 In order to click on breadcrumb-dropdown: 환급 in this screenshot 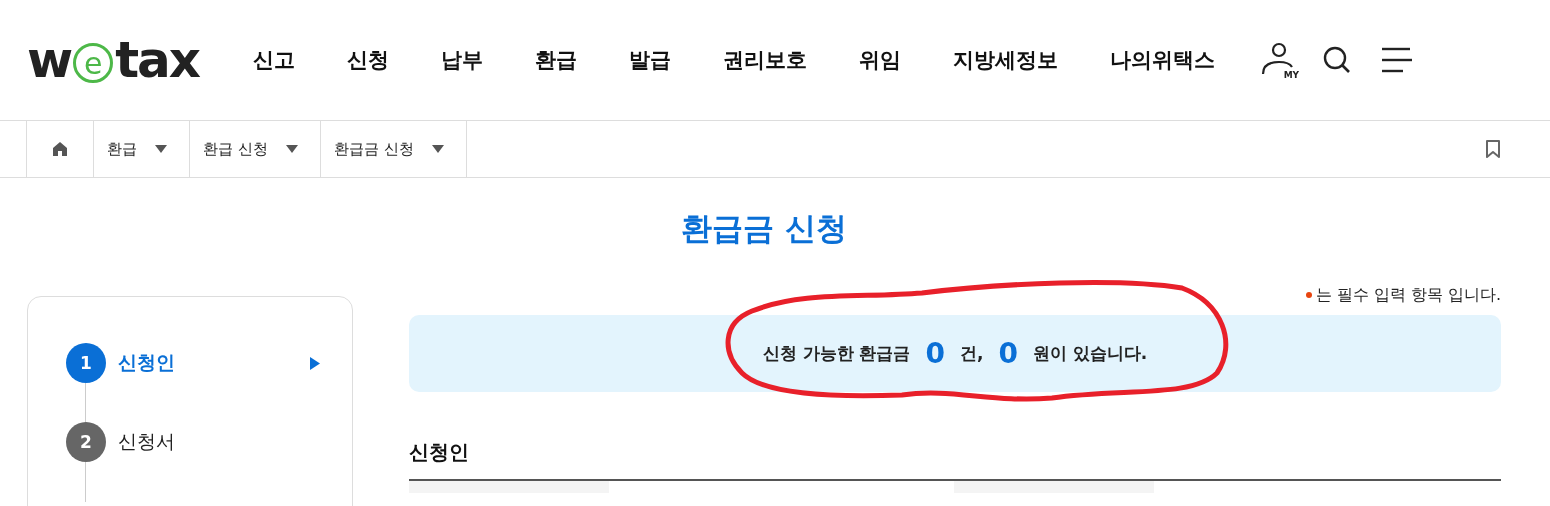, I will do `click(141, 149)`.